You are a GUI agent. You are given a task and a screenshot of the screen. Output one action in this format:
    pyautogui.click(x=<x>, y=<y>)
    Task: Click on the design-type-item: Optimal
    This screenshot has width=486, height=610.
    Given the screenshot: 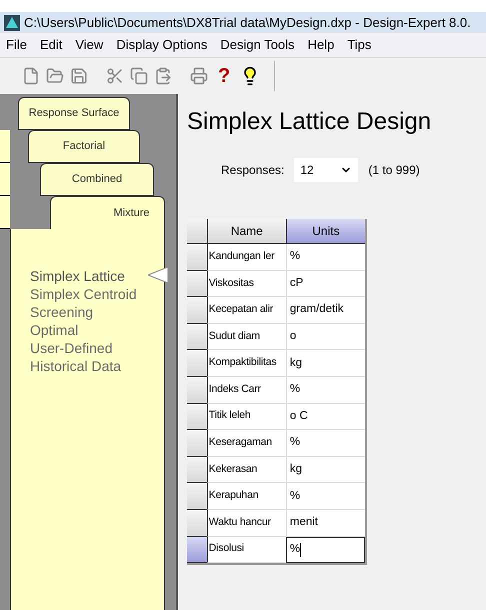 What is the action you would take?
    pyautogui.click(x=54, y=330)
    